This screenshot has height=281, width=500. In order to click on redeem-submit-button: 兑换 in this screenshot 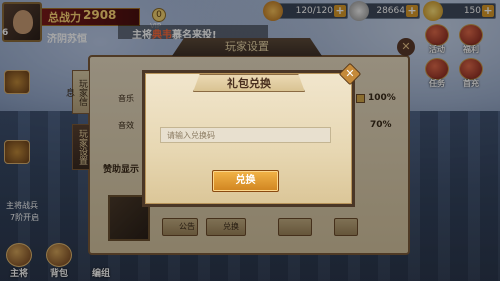, I will do `click(245, 181)`.